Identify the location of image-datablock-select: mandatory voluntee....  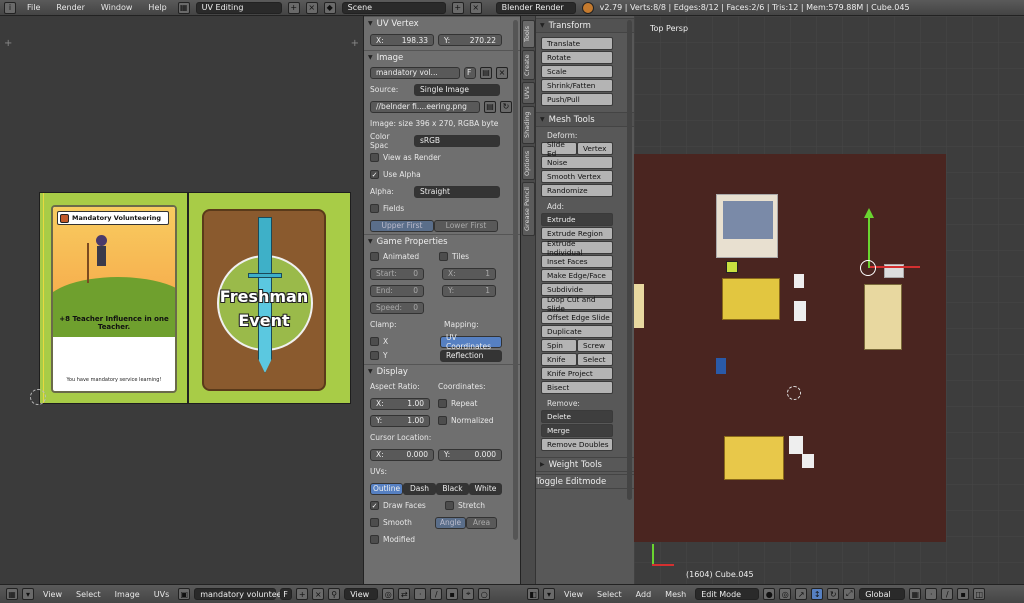
(241, 594).